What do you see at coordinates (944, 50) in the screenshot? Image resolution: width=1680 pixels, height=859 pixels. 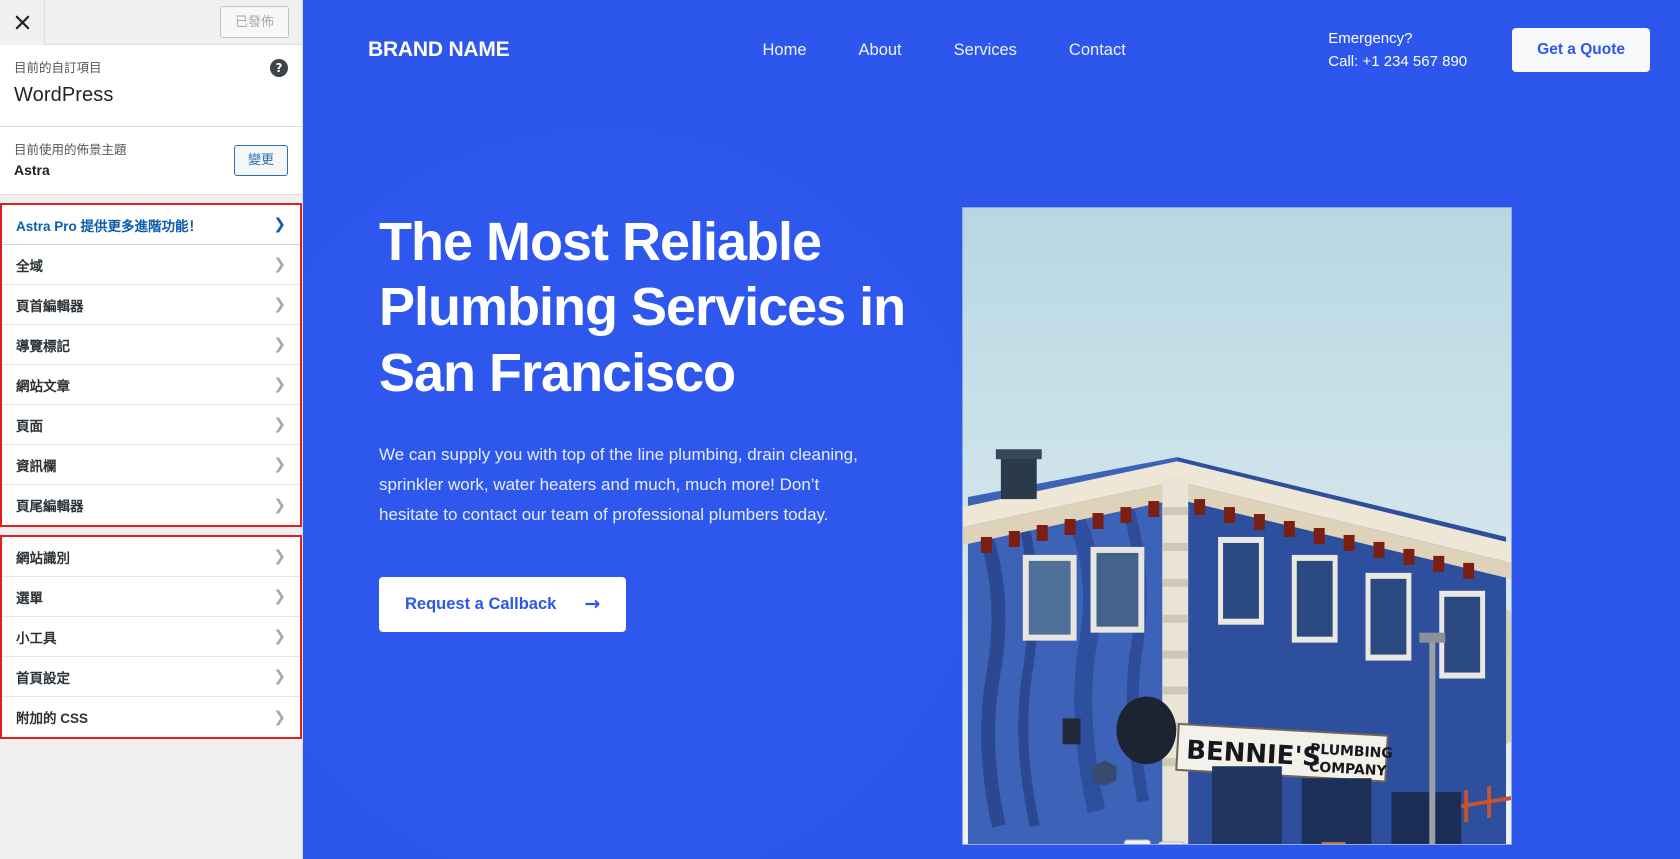 I see `primary-navigation: Home About Services Contact` at bounding box center [944, 50].